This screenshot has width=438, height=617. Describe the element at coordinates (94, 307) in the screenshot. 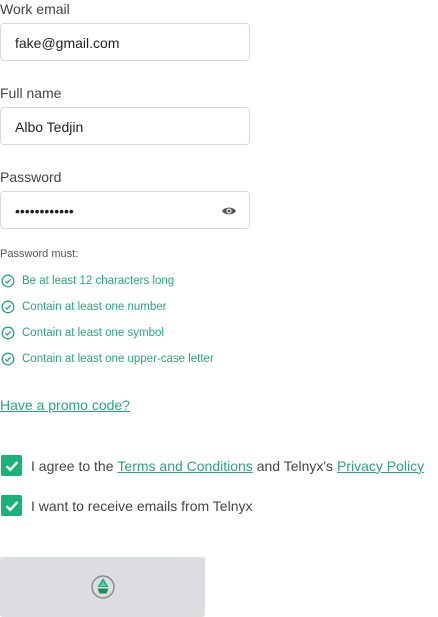

I see `password-rule-text: Contain at least one number` at that location.